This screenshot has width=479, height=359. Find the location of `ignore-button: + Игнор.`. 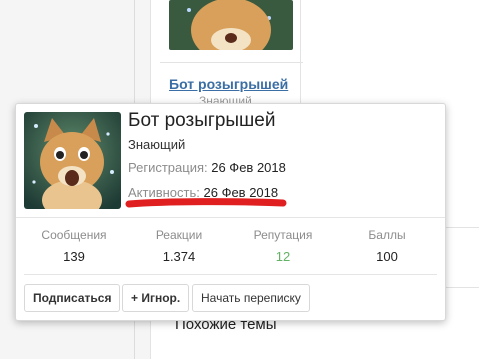

ignore-button: + Игнор. is located at coordinates (156, 298).